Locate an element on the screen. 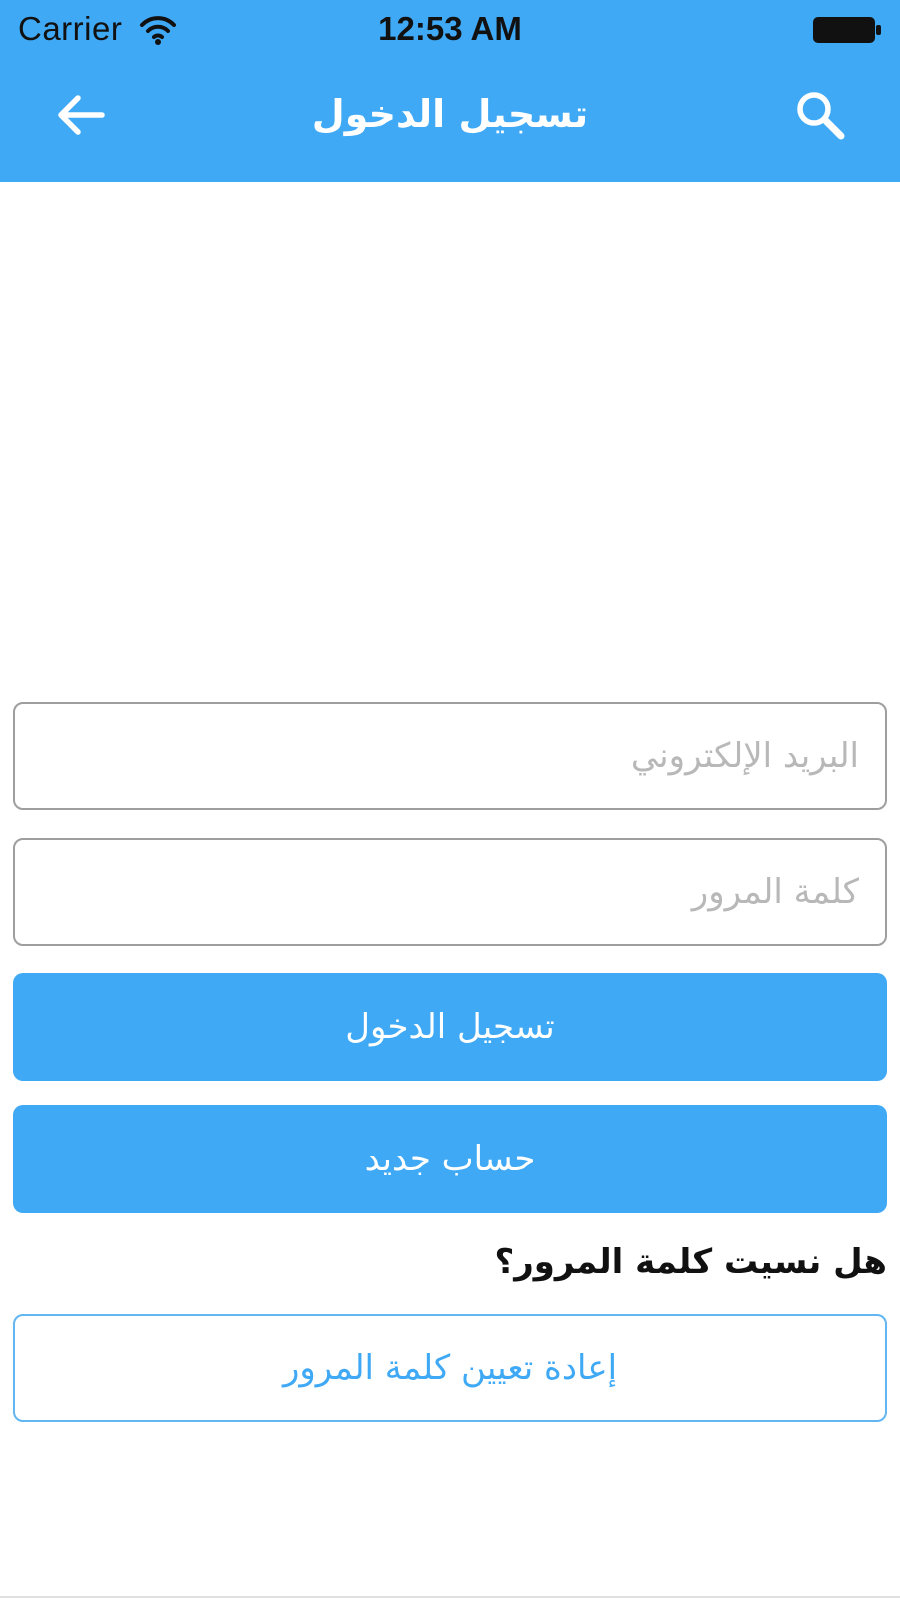 The image size is (900, 1598). search-icon is located at coordinates (820, 117).